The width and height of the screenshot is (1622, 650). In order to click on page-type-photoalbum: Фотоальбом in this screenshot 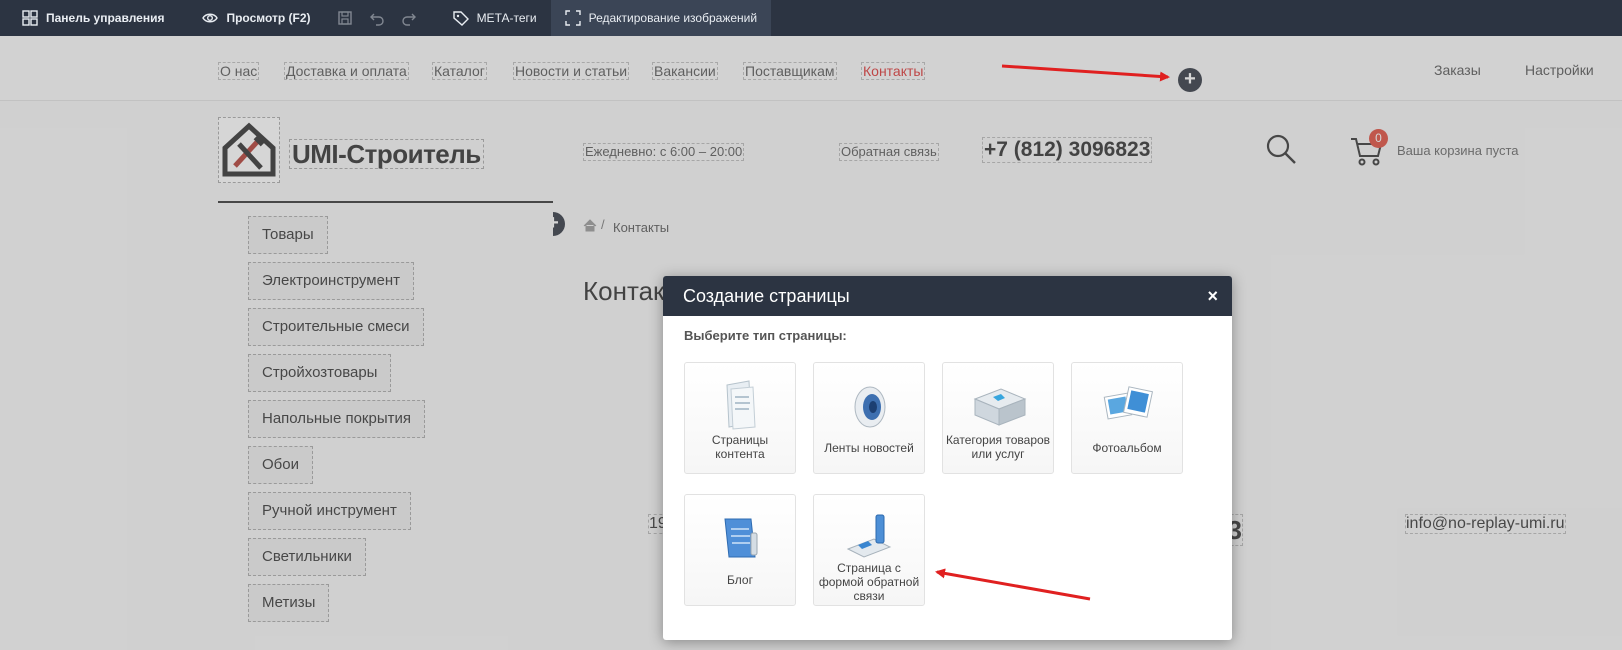, I will do `click(1127, 418)`.